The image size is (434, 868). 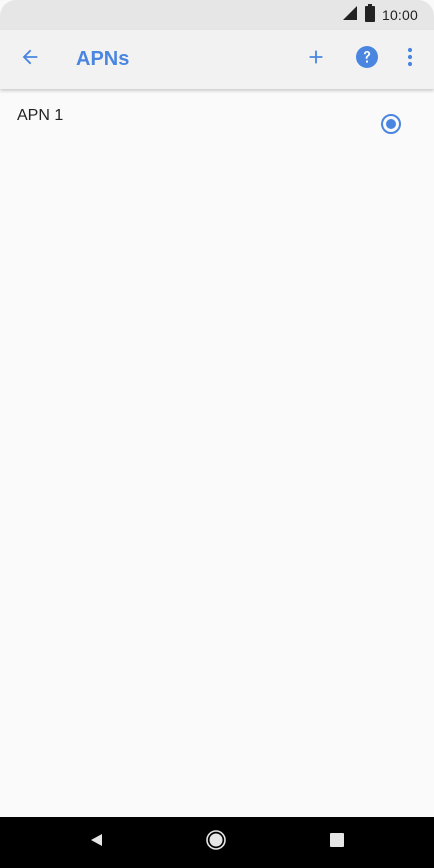 I want to click on nav-home-icon, so click(x=216, y=842).